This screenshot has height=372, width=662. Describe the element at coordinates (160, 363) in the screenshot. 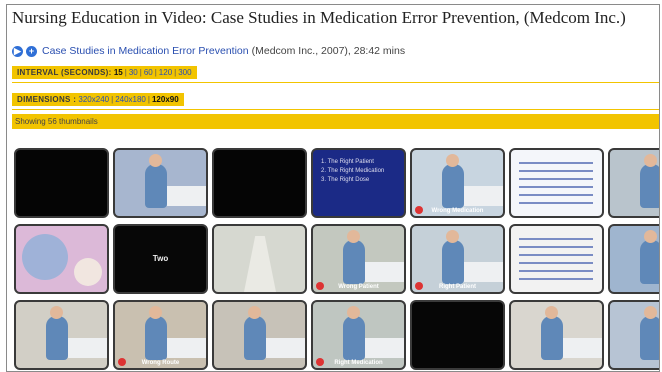

I see `thumbnail-caption: Wrong Route` at that location.